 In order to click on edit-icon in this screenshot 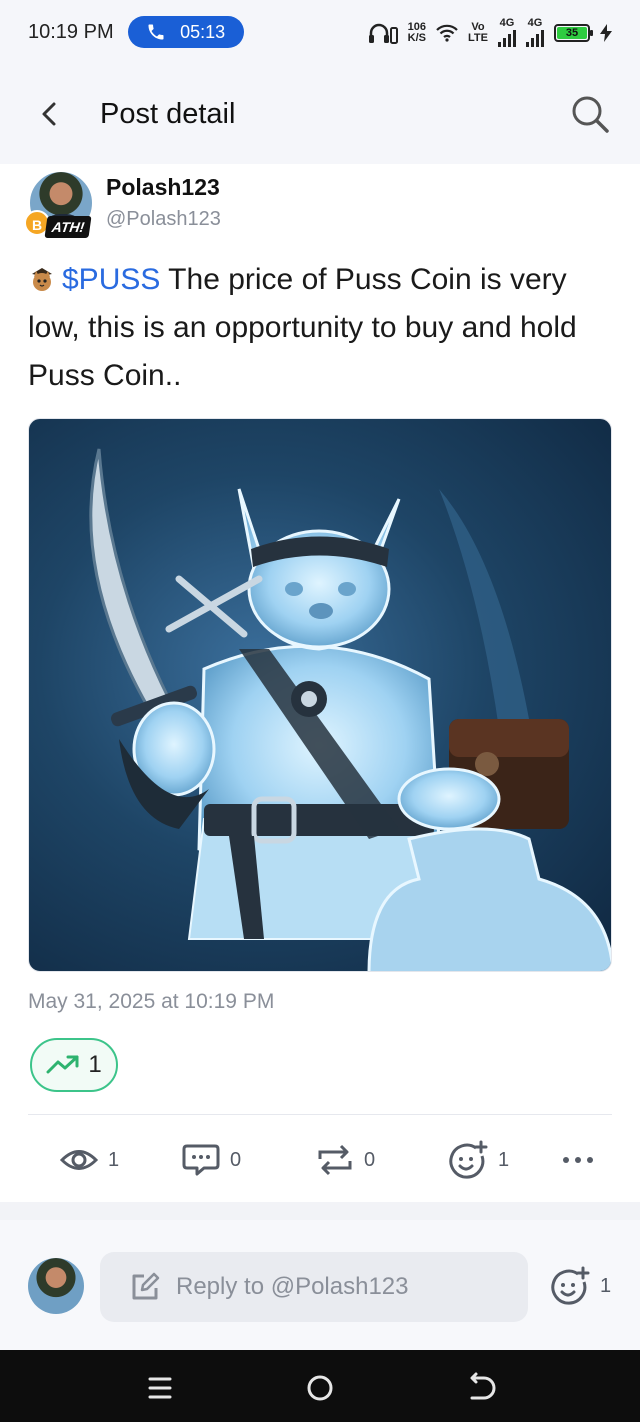, I will do `click(146, 1286)`.